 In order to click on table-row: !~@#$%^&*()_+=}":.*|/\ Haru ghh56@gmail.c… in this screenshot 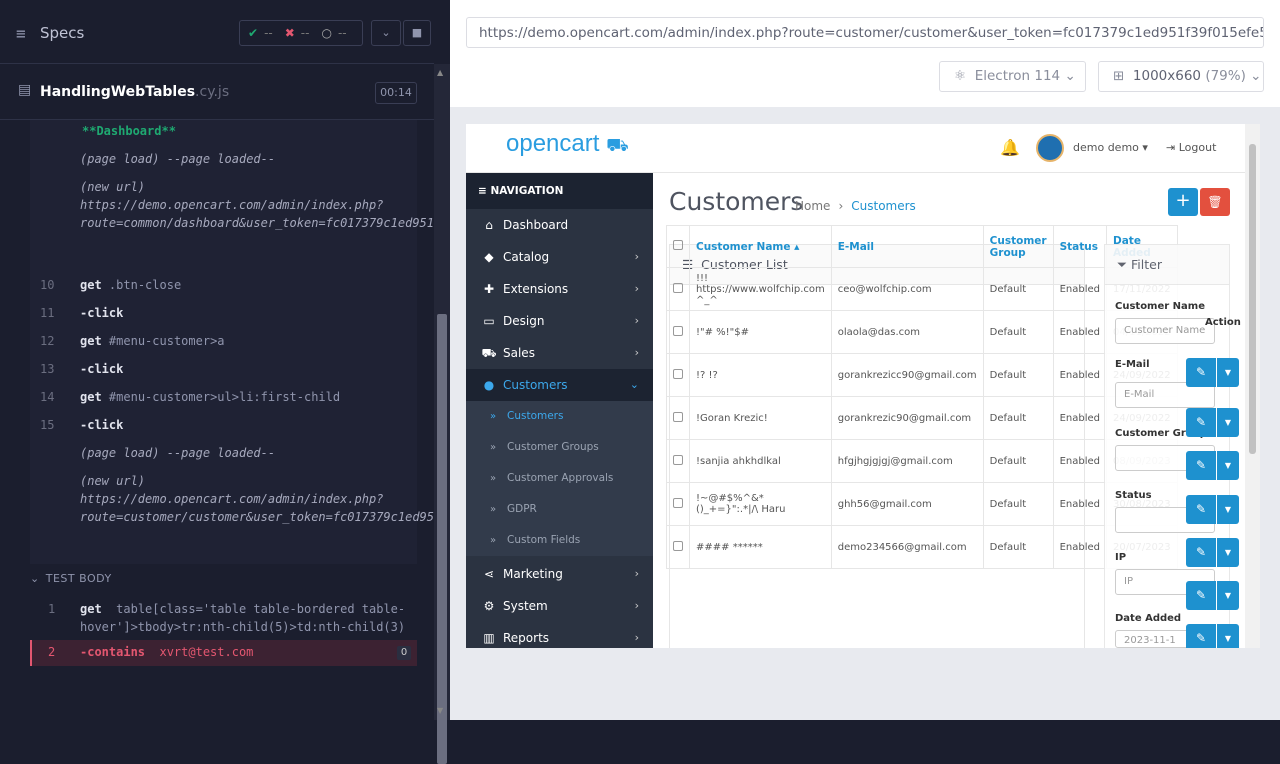, I will do `click(922, 504)`.